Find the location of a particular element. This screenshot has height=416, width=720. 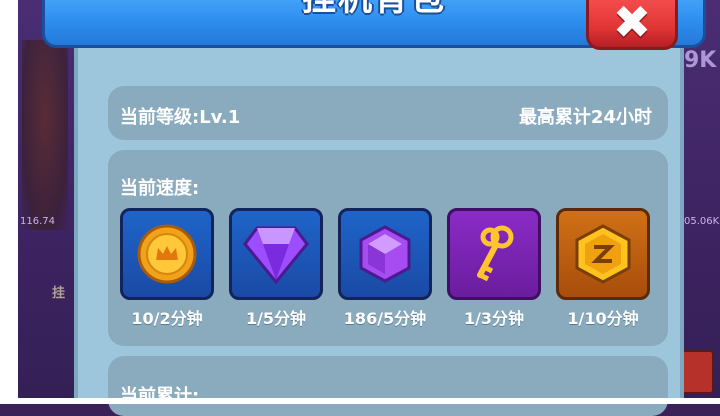

level-row: 当前等级:Lv.1 最高累计24小时 is located at coordinates (388, 113).